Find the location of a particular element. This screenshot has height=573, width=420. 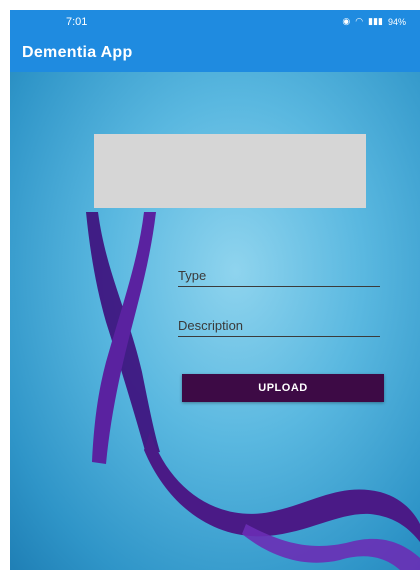

status-time: 7:01 is located at coordinates (77, 22).